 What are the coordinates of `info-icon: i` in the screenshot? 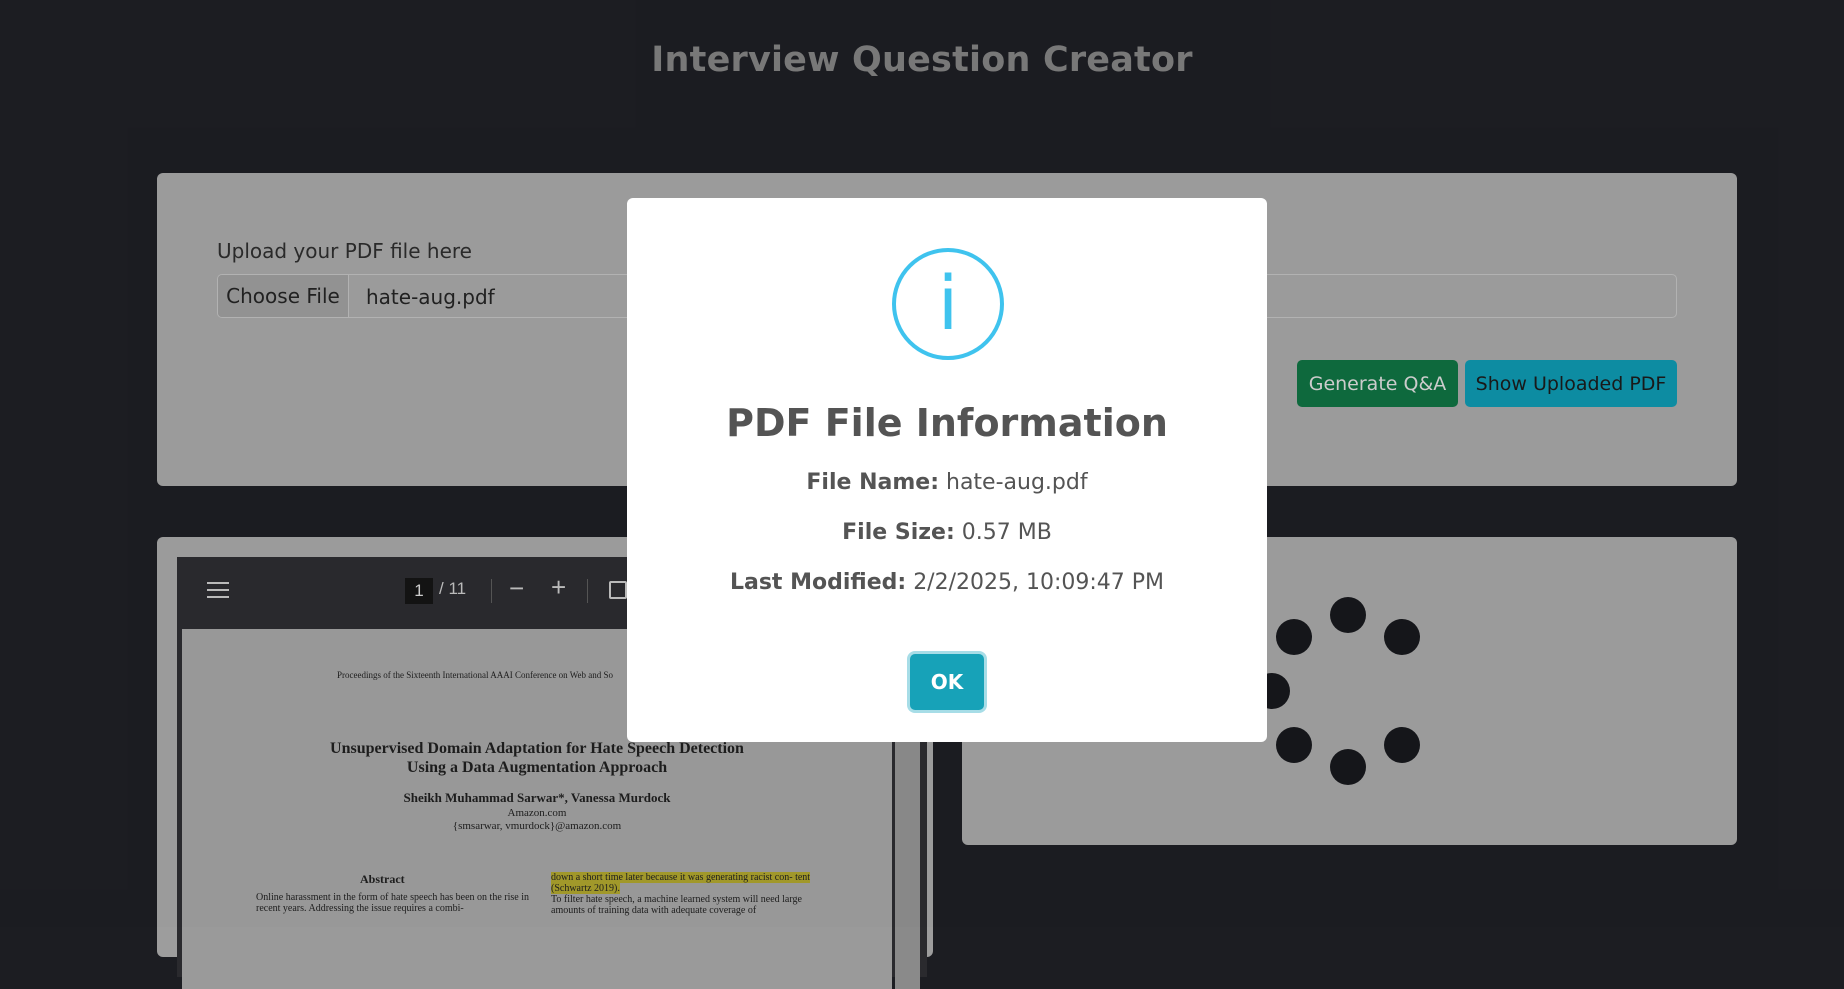 It's located at (948, 304).